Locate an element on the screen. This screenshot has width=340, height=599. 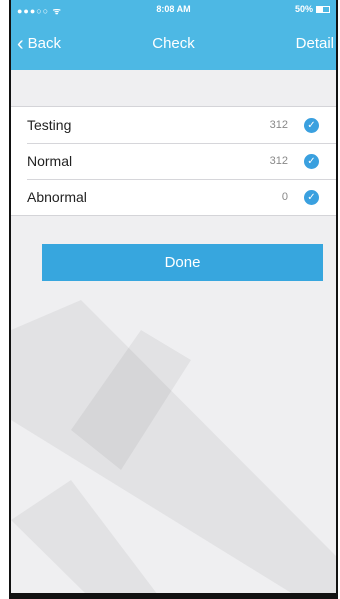
row-label: Abnormal is located at coordinates (57, 197).